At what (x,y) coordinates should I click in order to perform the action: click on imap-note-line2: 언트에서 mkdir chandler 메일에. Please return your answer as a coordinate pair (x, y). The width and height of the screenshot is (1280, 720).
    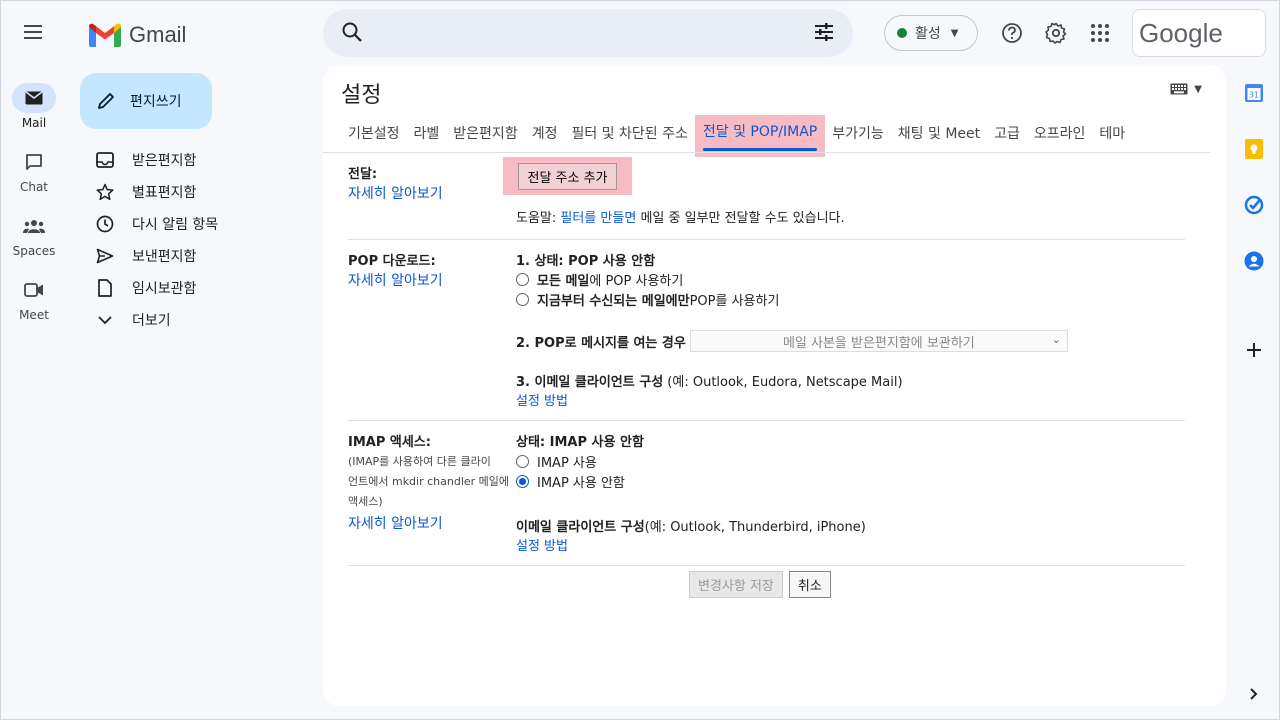
    Looking at the image, I should click on (429, 481).